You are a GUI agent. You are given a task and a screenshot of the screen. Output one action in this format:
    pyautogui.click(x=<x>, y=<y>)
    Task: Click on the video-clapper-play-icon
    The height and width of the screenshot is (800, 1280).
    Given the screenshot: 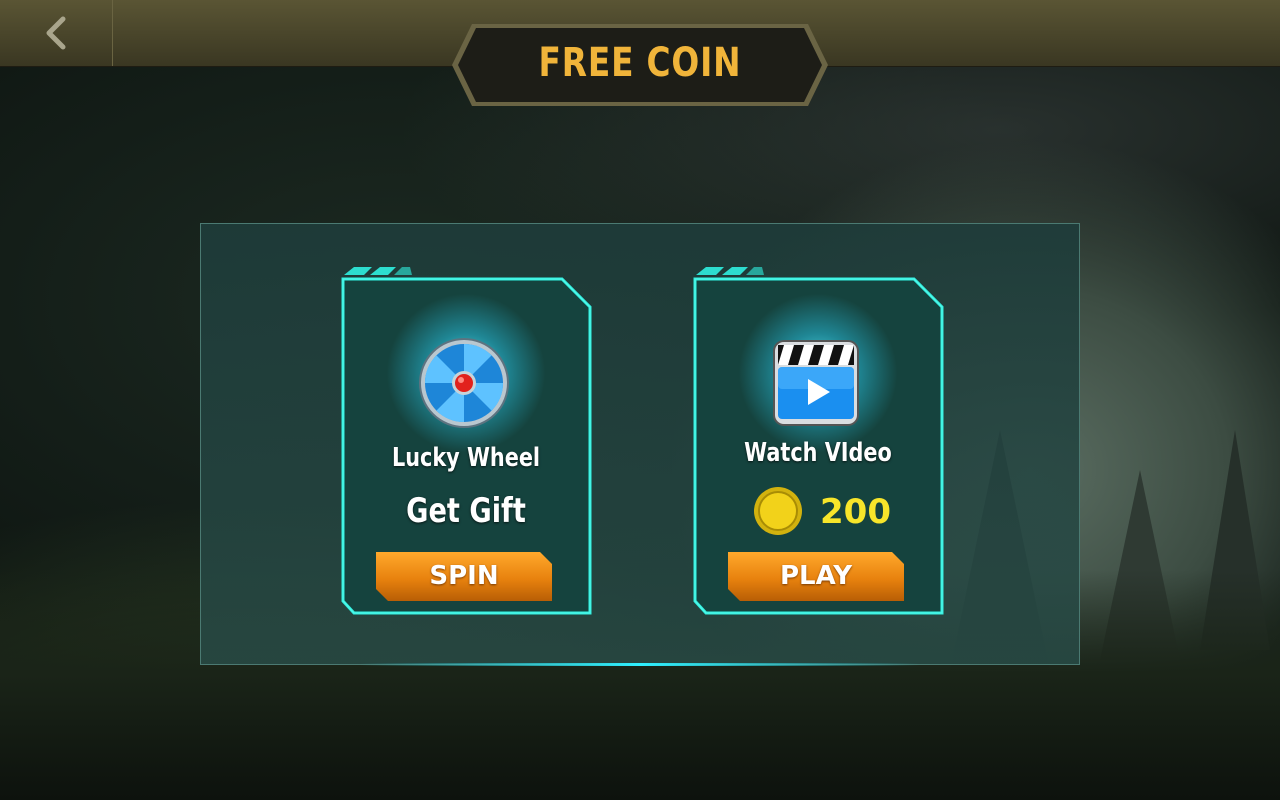 What is the action you would take?
    pyautogui.click(x=816, y=383)
    